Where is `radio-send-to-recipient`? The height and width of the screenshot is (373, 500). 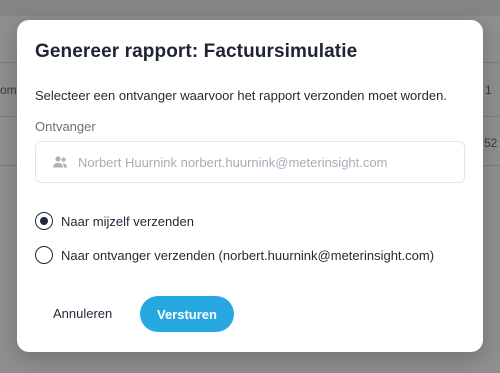 radio-send-to-recipient is located at coordinates (44, 255).